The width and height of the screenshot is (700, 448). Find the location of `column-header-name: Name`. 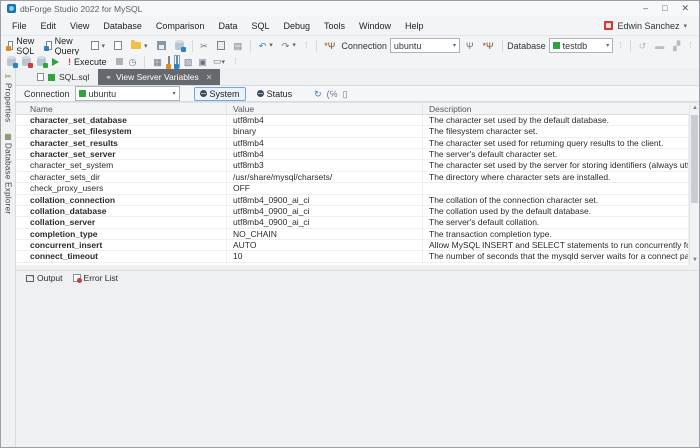

column-header-name: Name is located at coordinates (125, 108).